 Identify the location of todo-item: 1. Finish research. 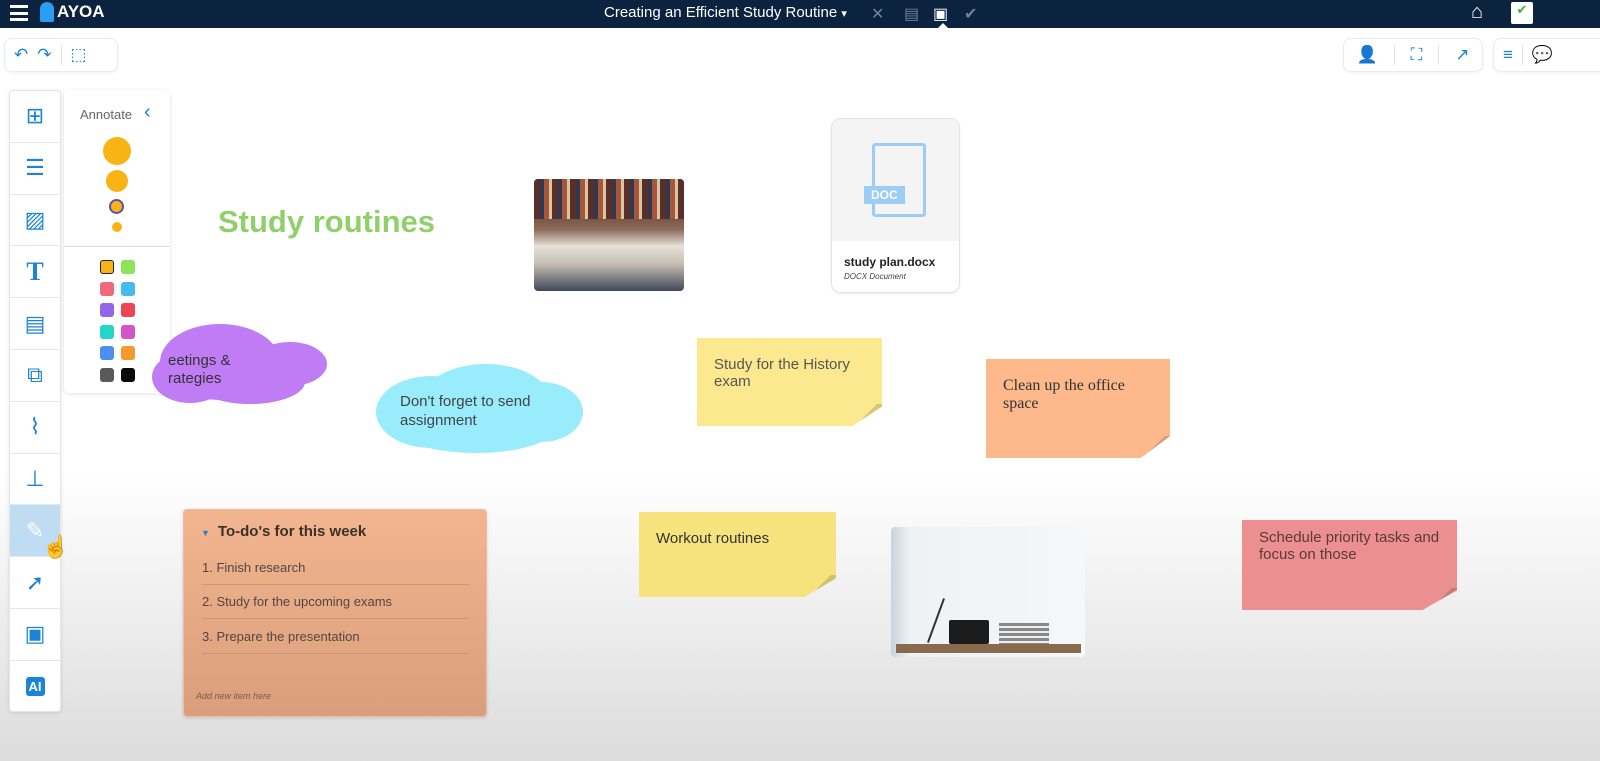
(335, 568).